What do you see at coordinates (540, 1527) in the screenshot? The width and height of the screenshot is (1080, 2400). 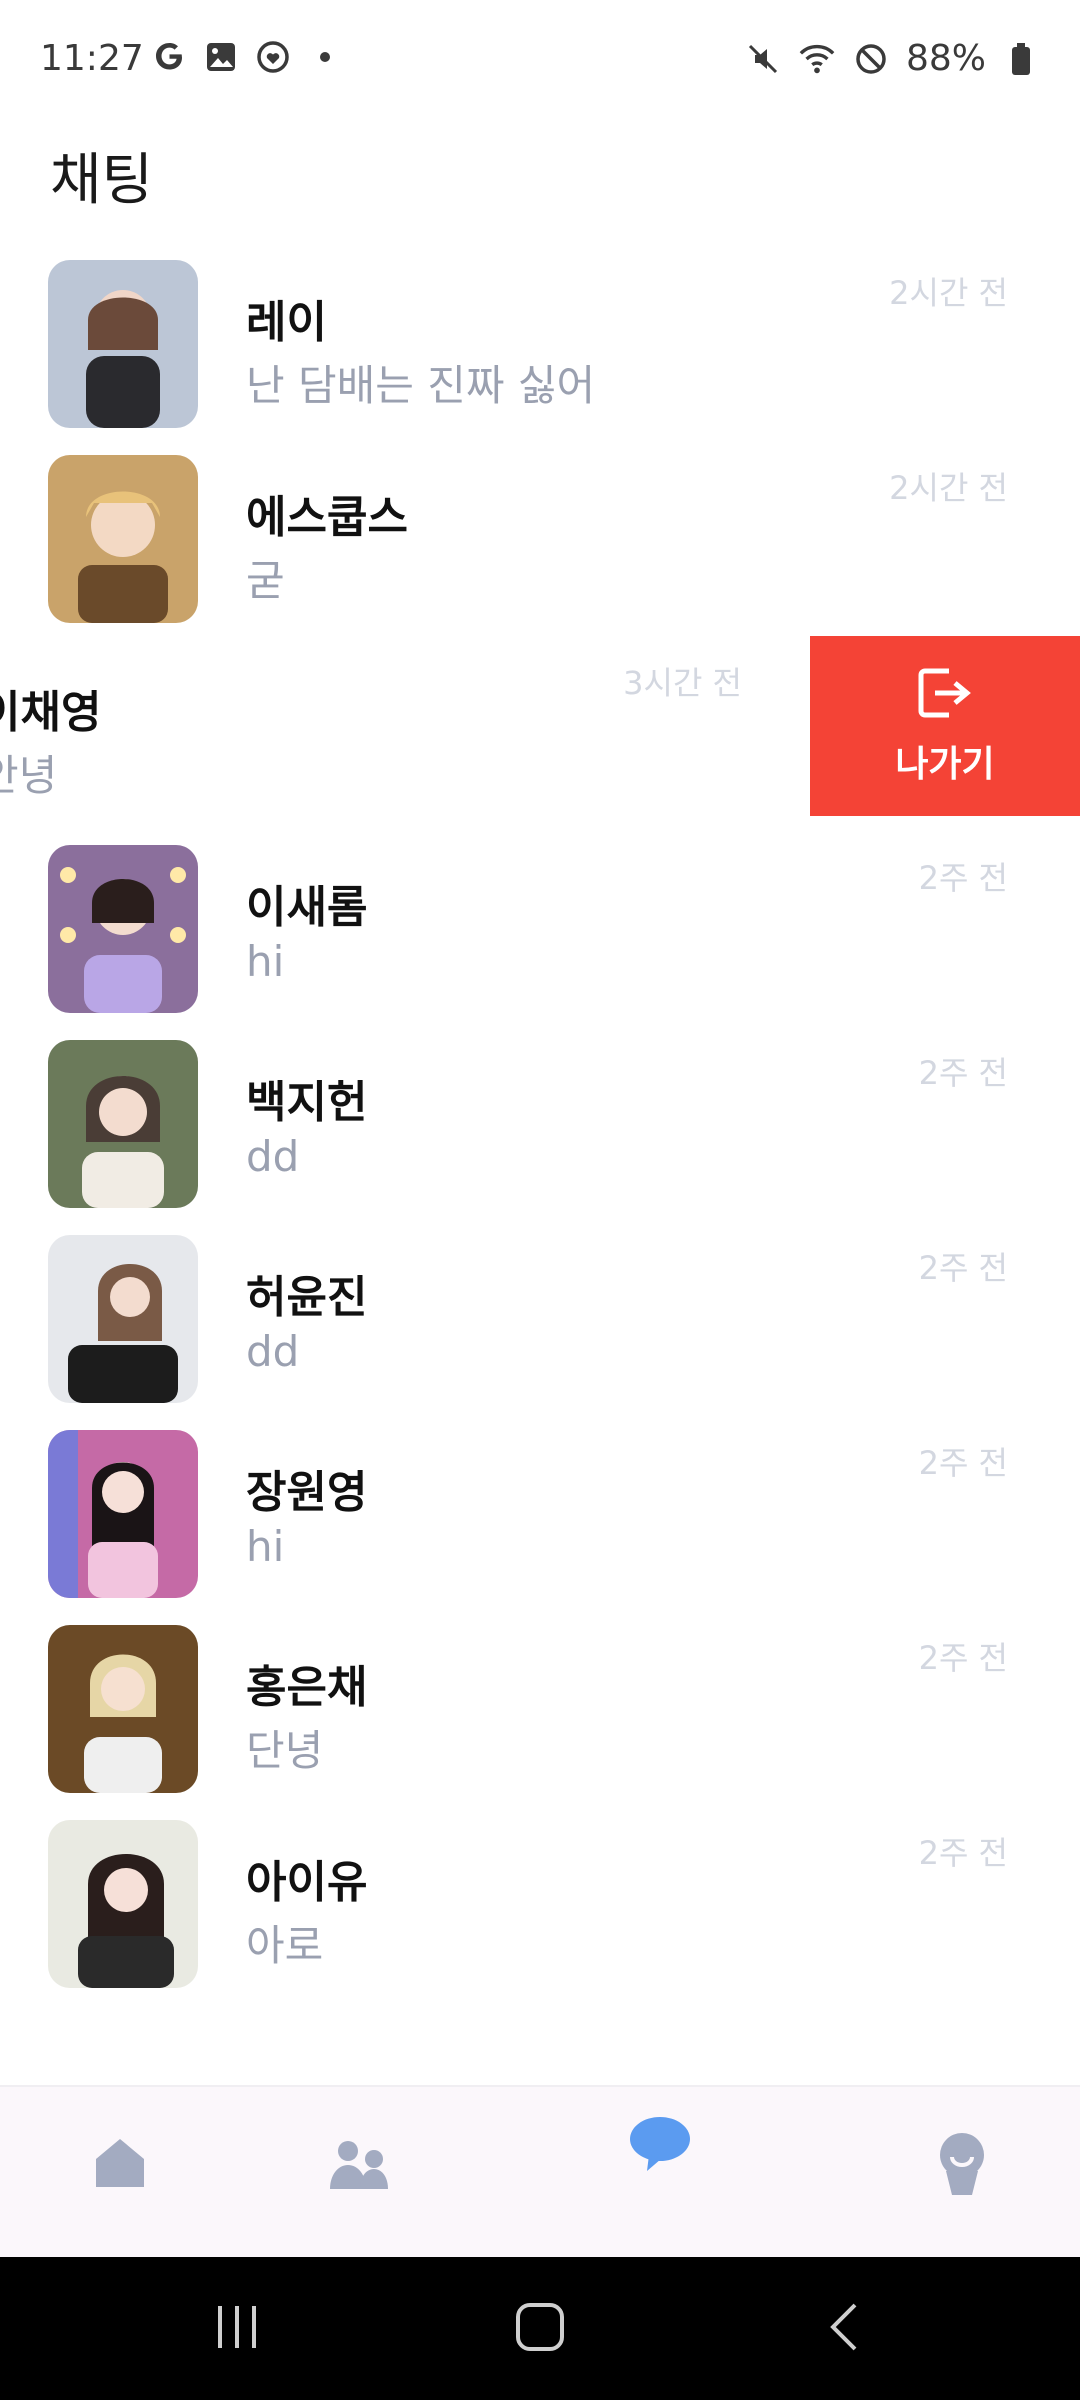 I see `chat-row: 장원영 hi 2주 전` at bounding box center [540, 1527].